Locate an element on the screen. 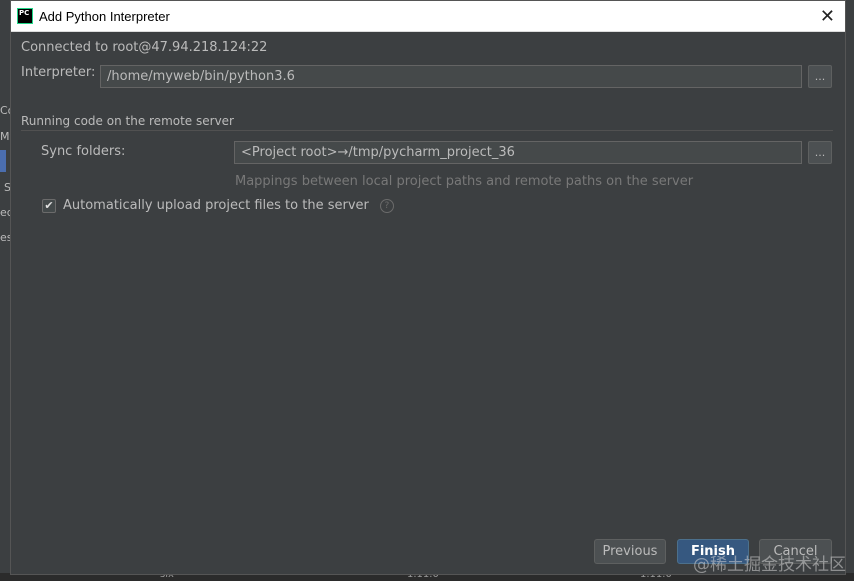  previous-button: Previous is located at coordinates (630, 551).